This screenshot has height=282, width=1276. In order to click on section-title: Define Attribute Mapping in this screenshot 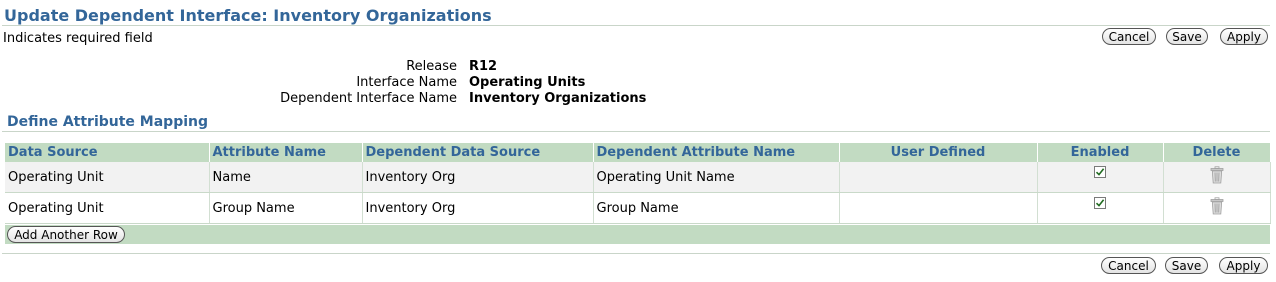, I will do `click(108, 122)`.